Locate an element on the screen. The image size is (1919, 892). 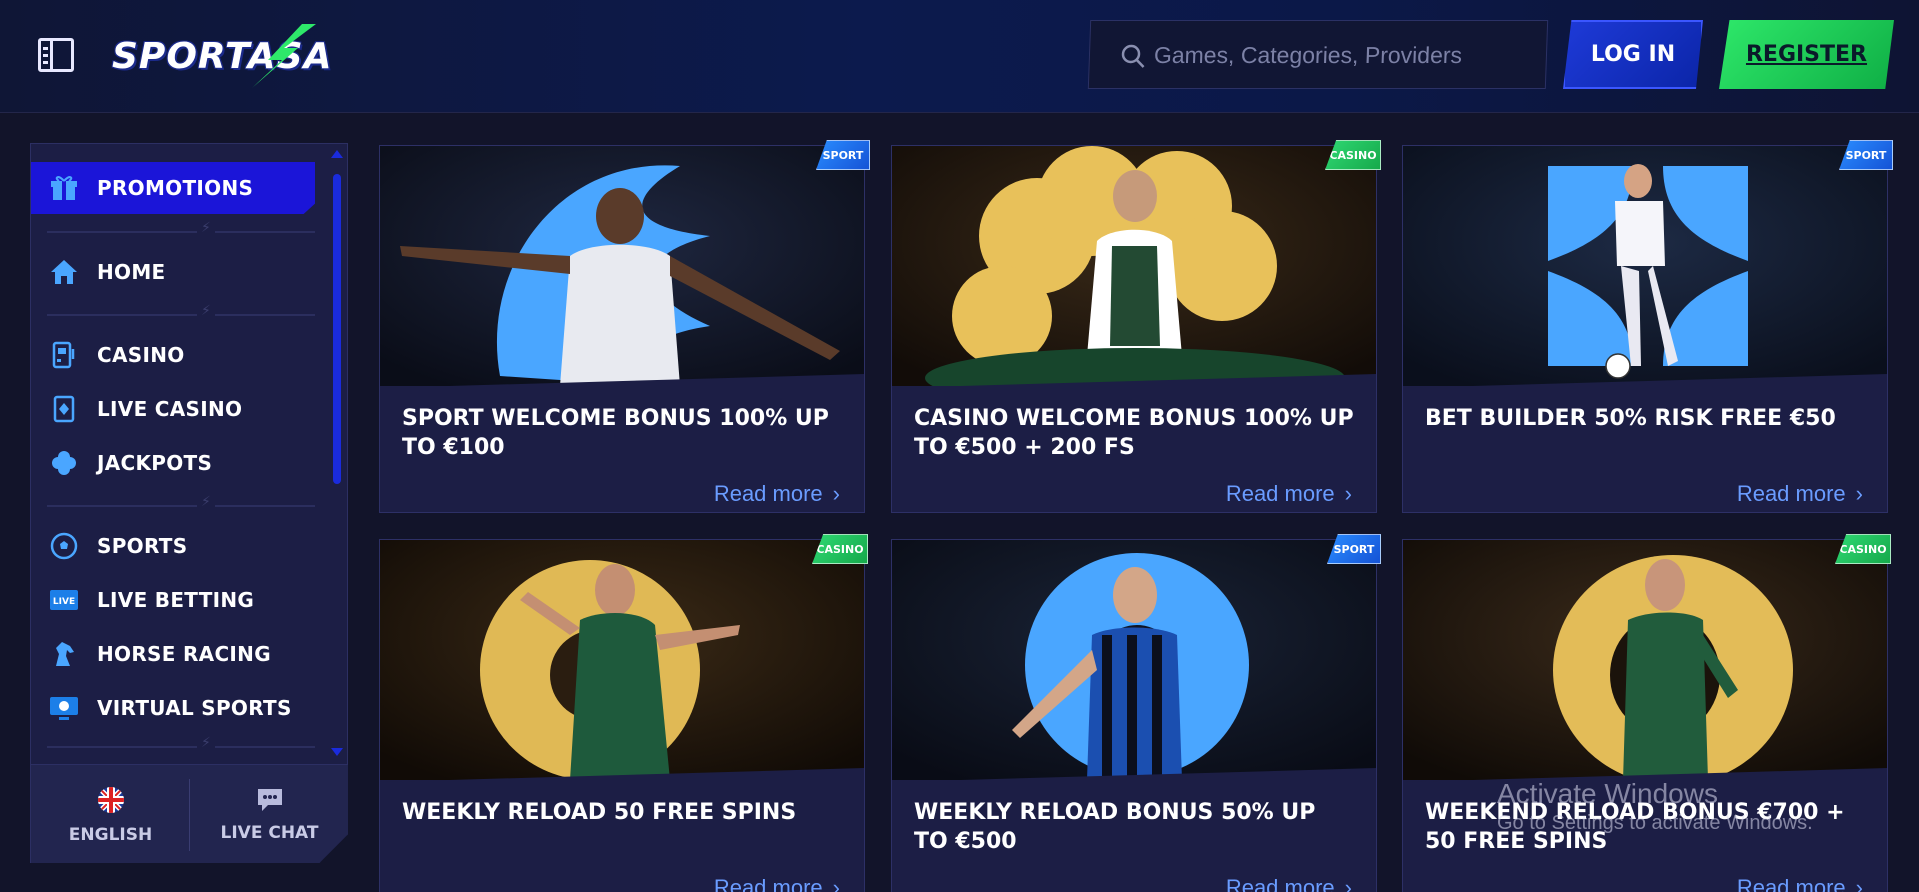
language-label: ENGLISH is located at coordinates (110, 835).